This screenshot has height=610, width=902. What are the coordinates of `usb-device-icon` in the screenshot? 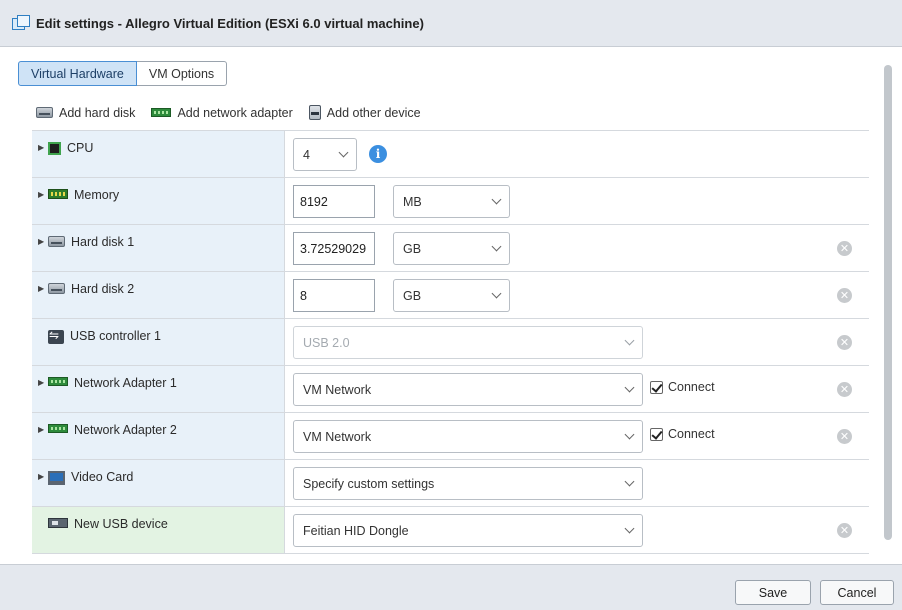 It's located at (58, 523).